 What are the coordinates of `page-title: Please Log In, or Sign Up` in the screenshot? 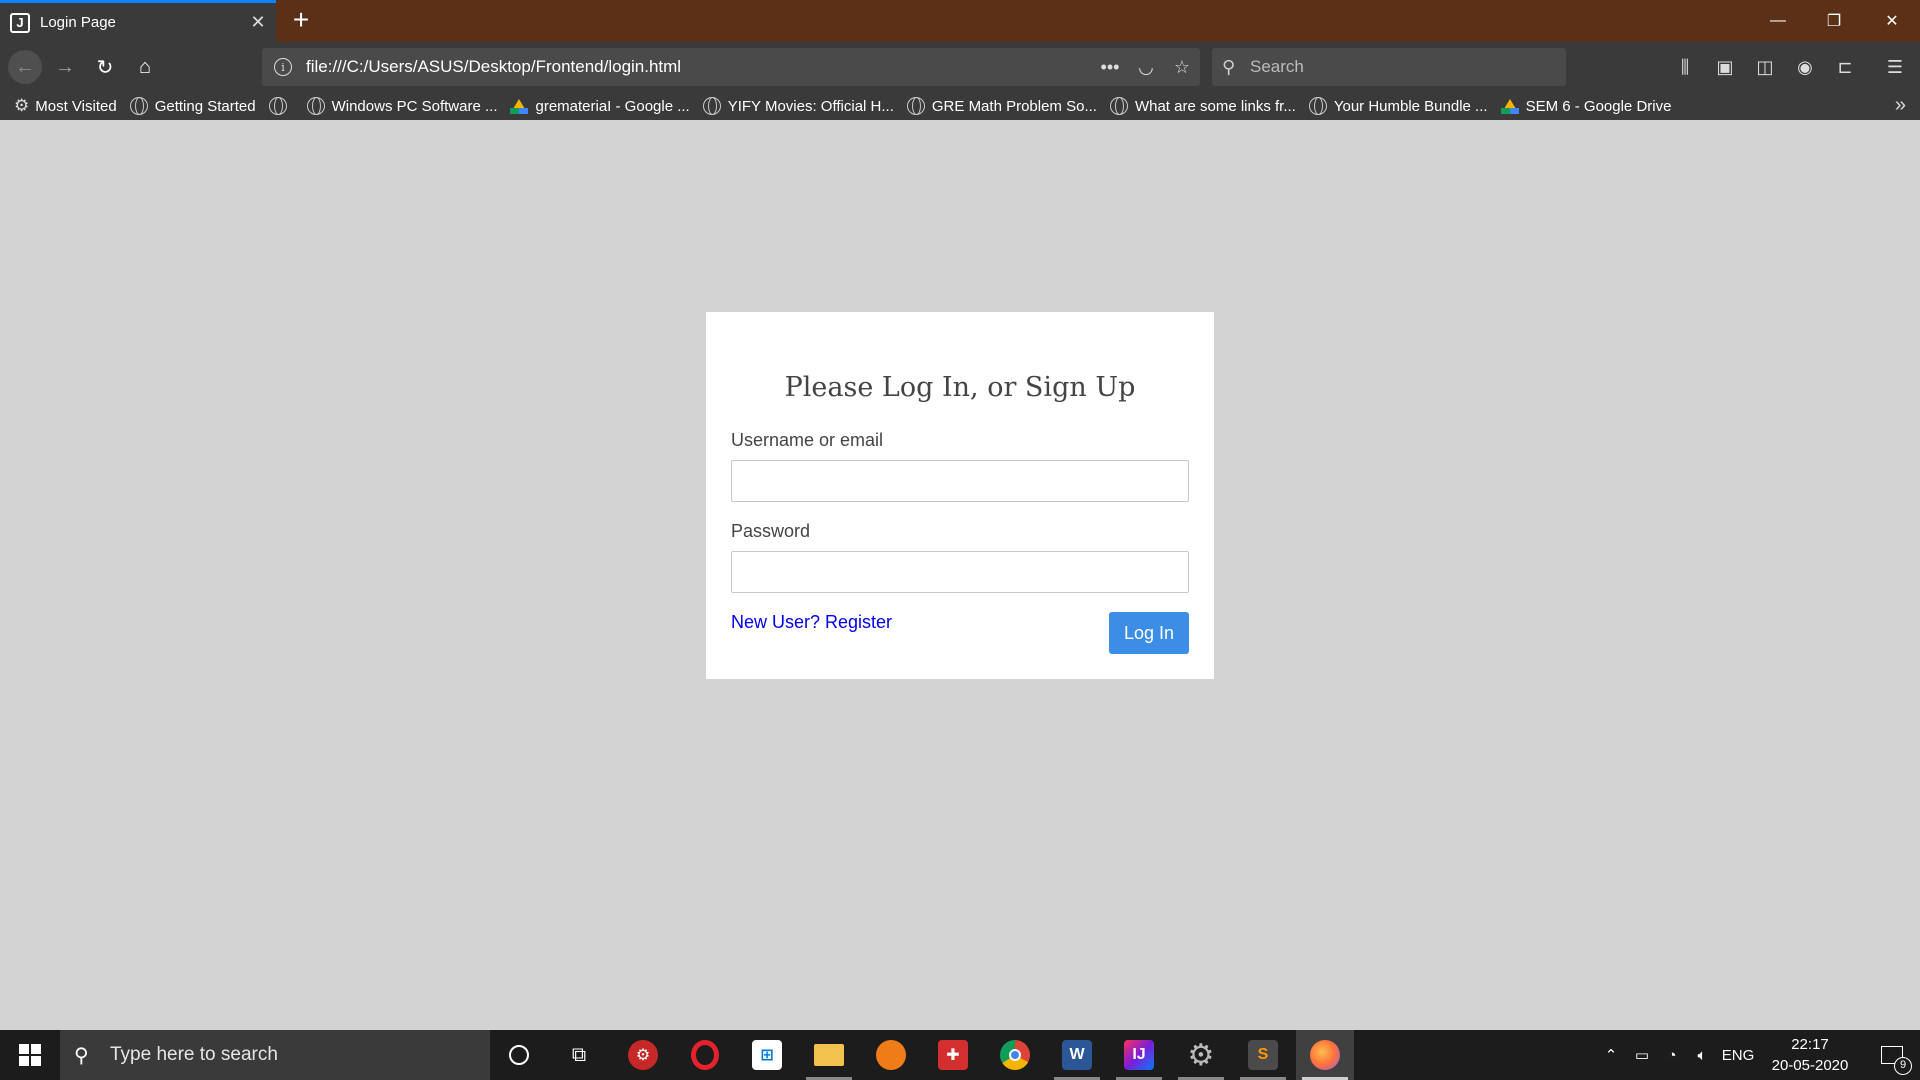 It's located at (960, 387).